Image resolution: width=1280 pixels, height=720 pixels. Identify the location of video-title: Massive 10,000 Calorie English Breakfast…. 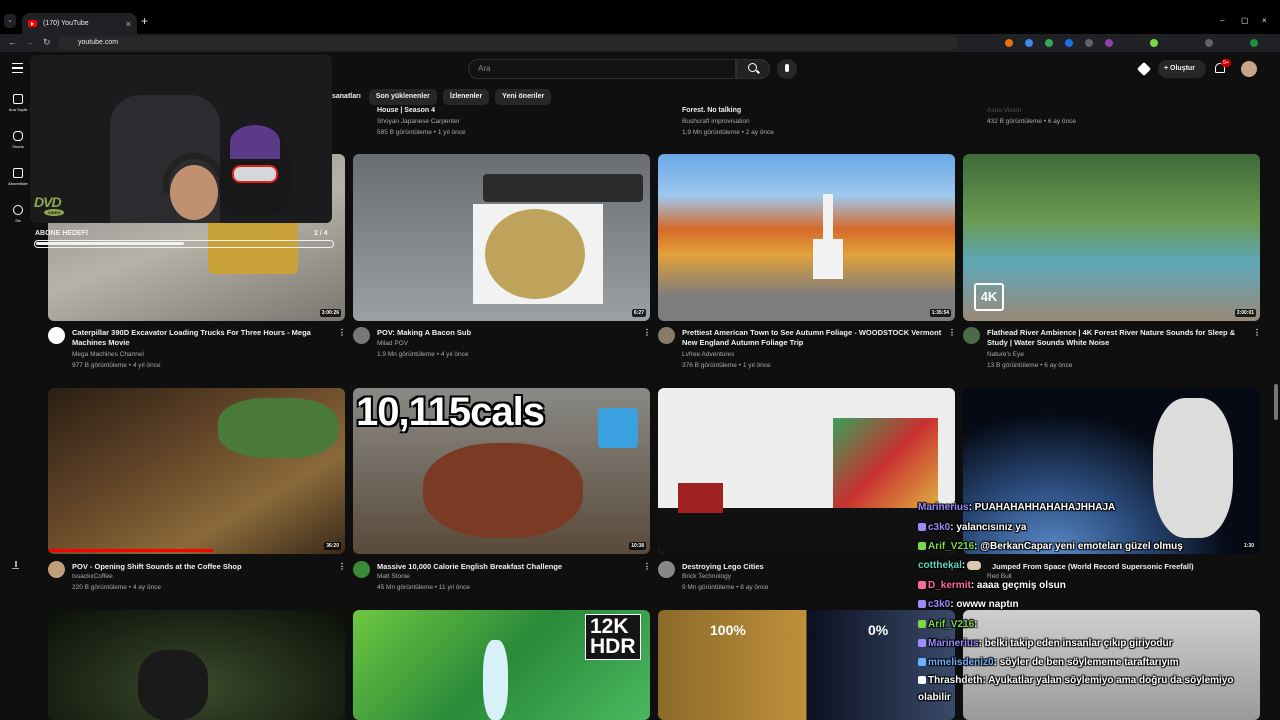
(504, 567).